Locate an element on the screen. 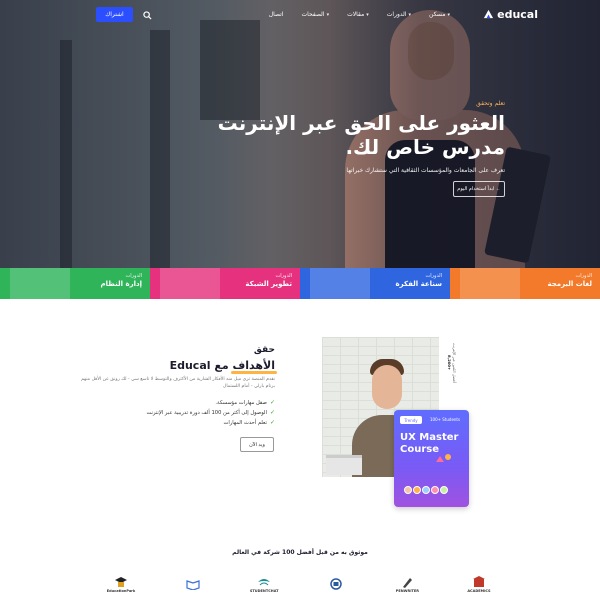  list-item: ✓ صقل مهارات مؤسسكة. is located at coordinates (185, 402).